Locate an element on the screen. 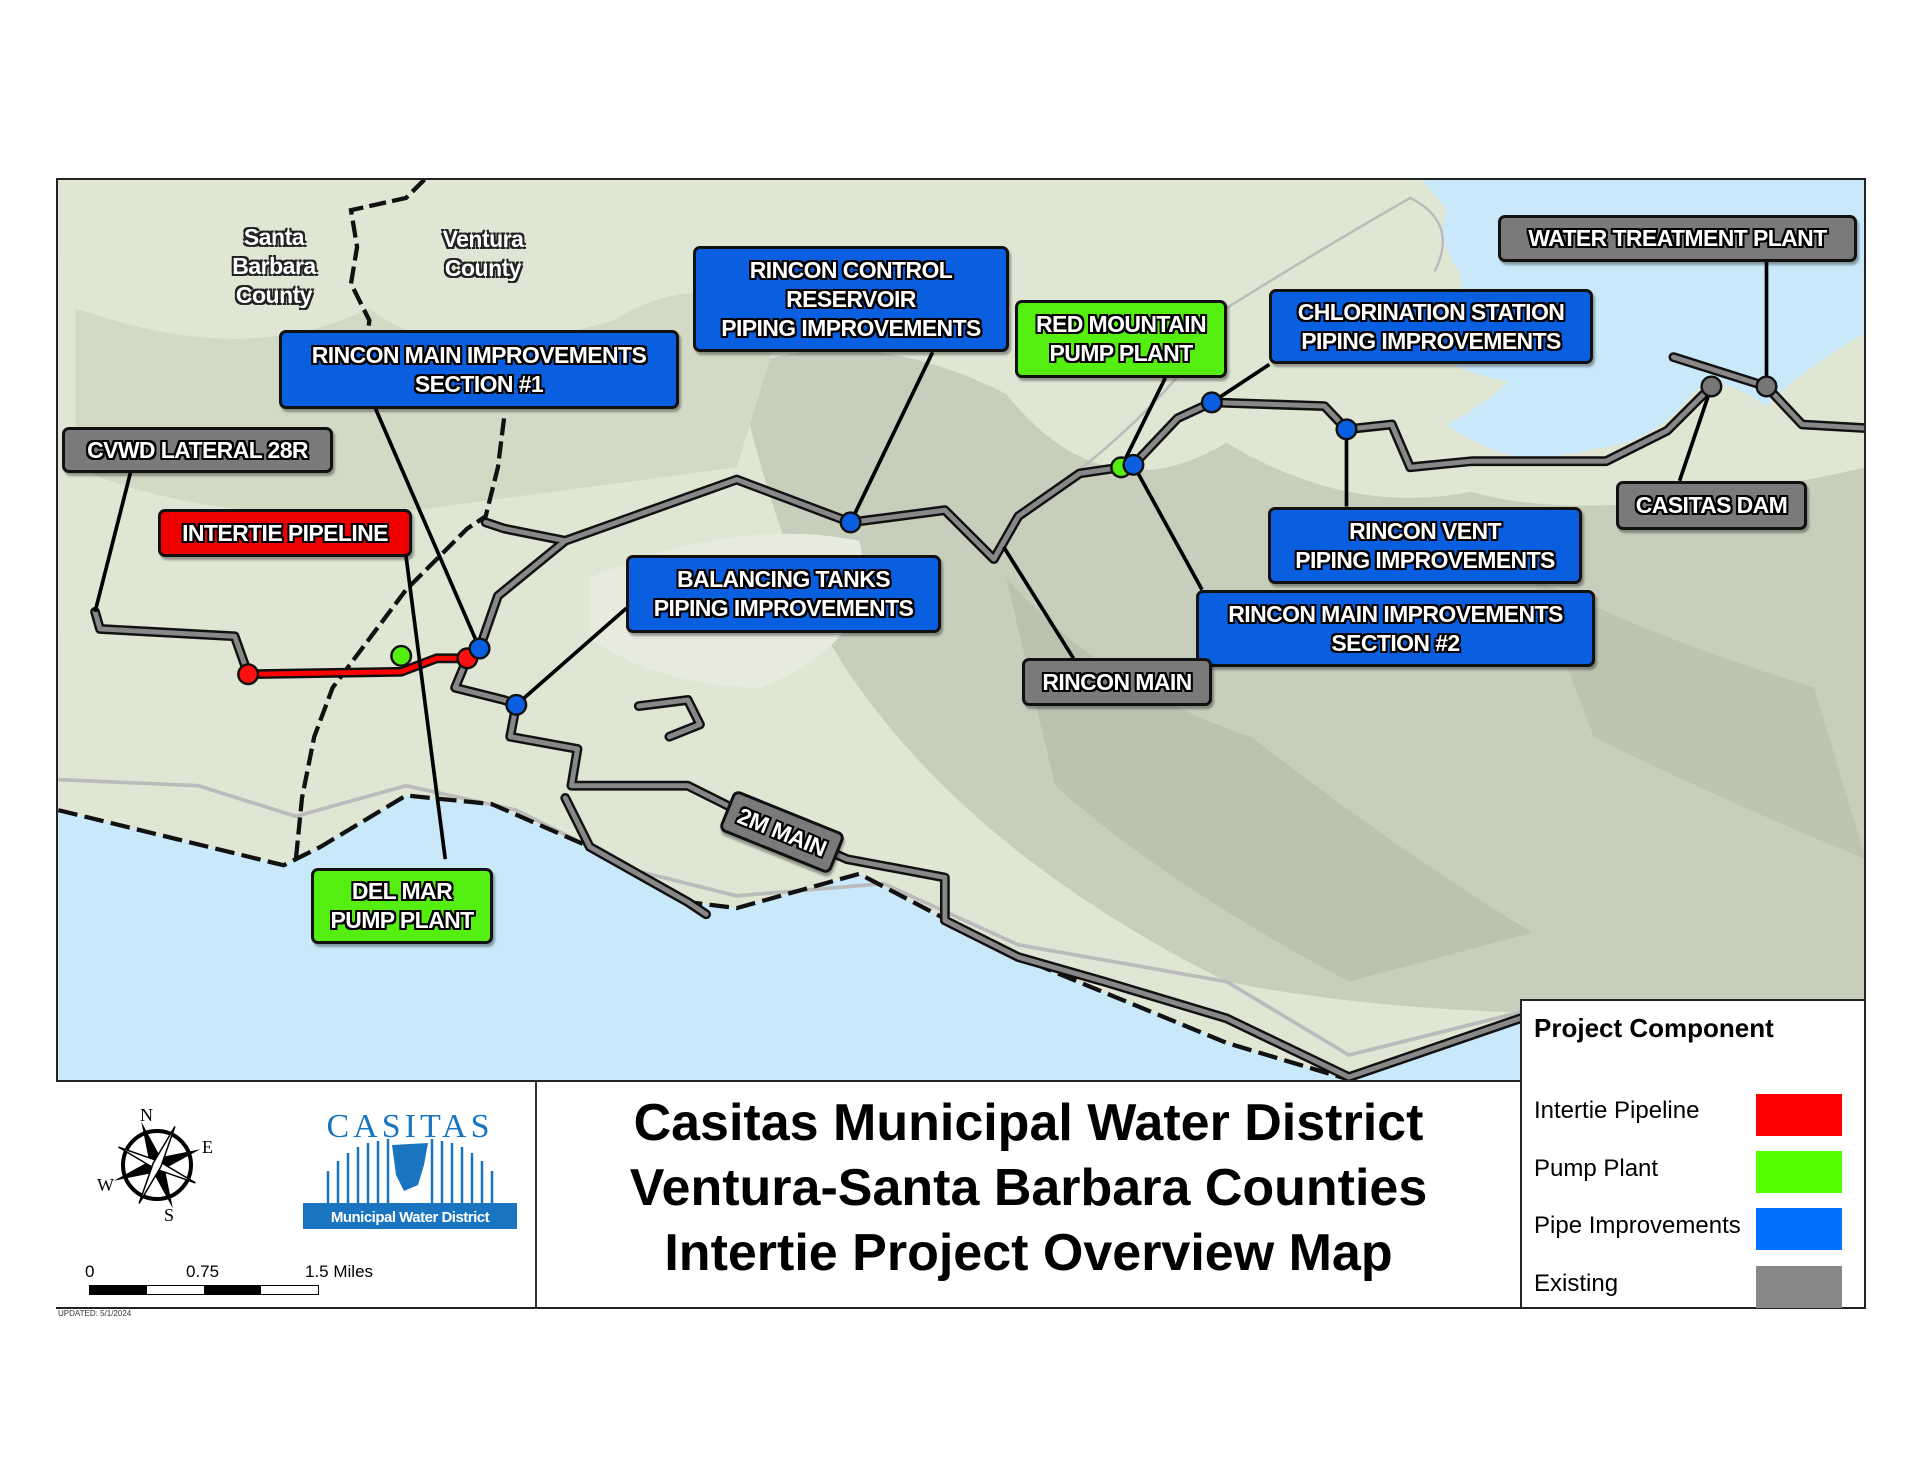 The width and height of the screenshot is (1920, 1483). scale-label-075: 0.75 is located at coordinates (203, 1271).